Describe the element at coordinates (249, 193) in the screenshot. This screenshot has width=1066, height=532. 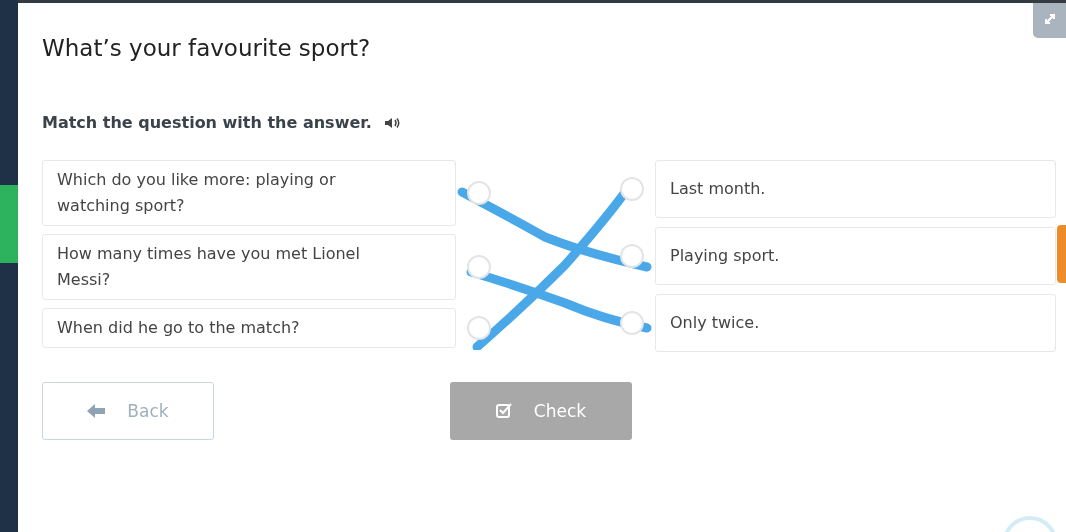
I see `question-card: Which do you like more: playing or watching sport?` at that location.